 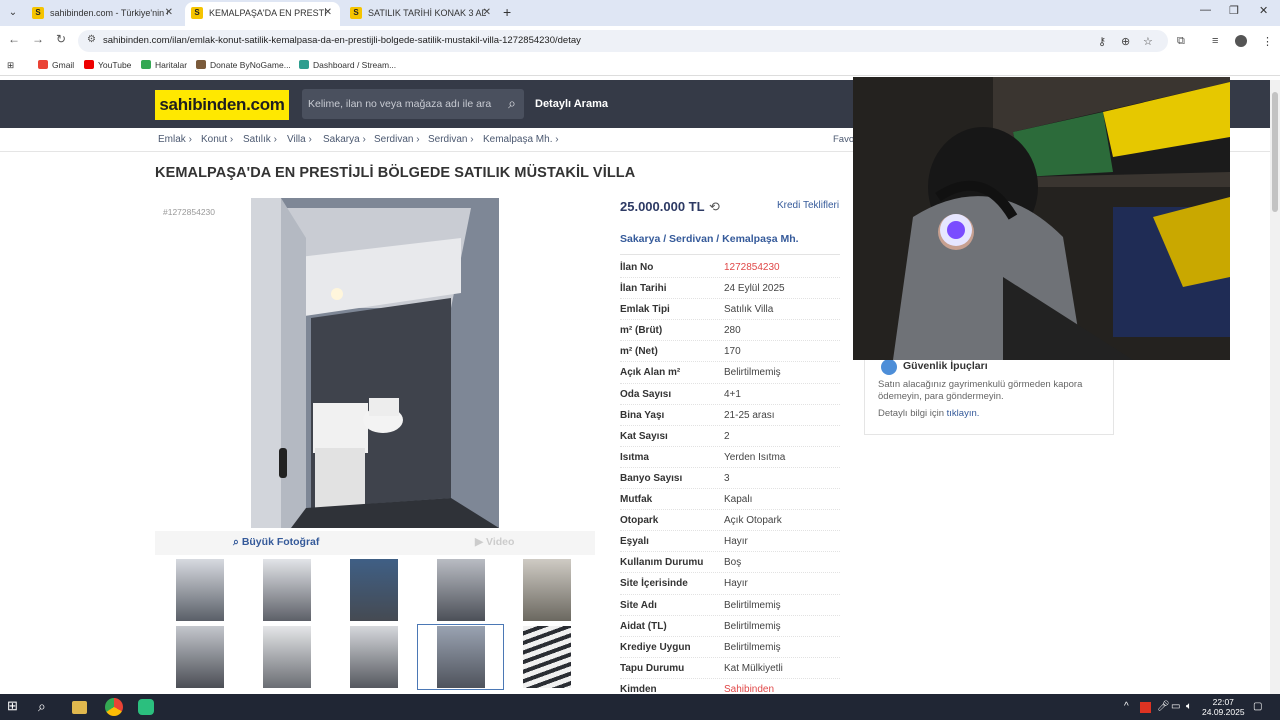 I want to click on bookmark-label: Haritalar, so click(x=171, y=65).